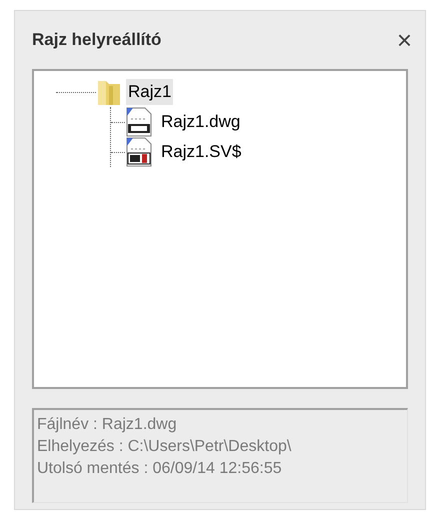  What do you see at coordinates (97, 40) in the screenshot?
I see `panel-title: Rajz helyreállító` at bounding box center [97, 40].